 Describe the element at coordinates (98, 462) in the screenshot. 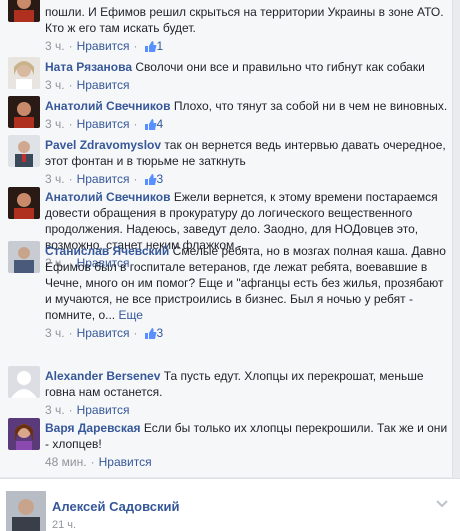

I see `comment-meta: 48 мин. · Нравится` at that location.